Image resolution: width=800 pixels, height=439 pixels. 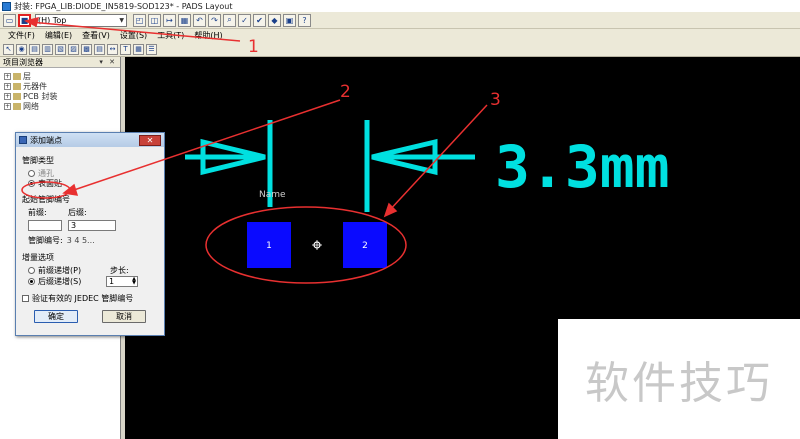 What do you see at coordinates (151, 49) in the screenshot?
I see `list-icon: ☰` at bounding box center [151, 49].